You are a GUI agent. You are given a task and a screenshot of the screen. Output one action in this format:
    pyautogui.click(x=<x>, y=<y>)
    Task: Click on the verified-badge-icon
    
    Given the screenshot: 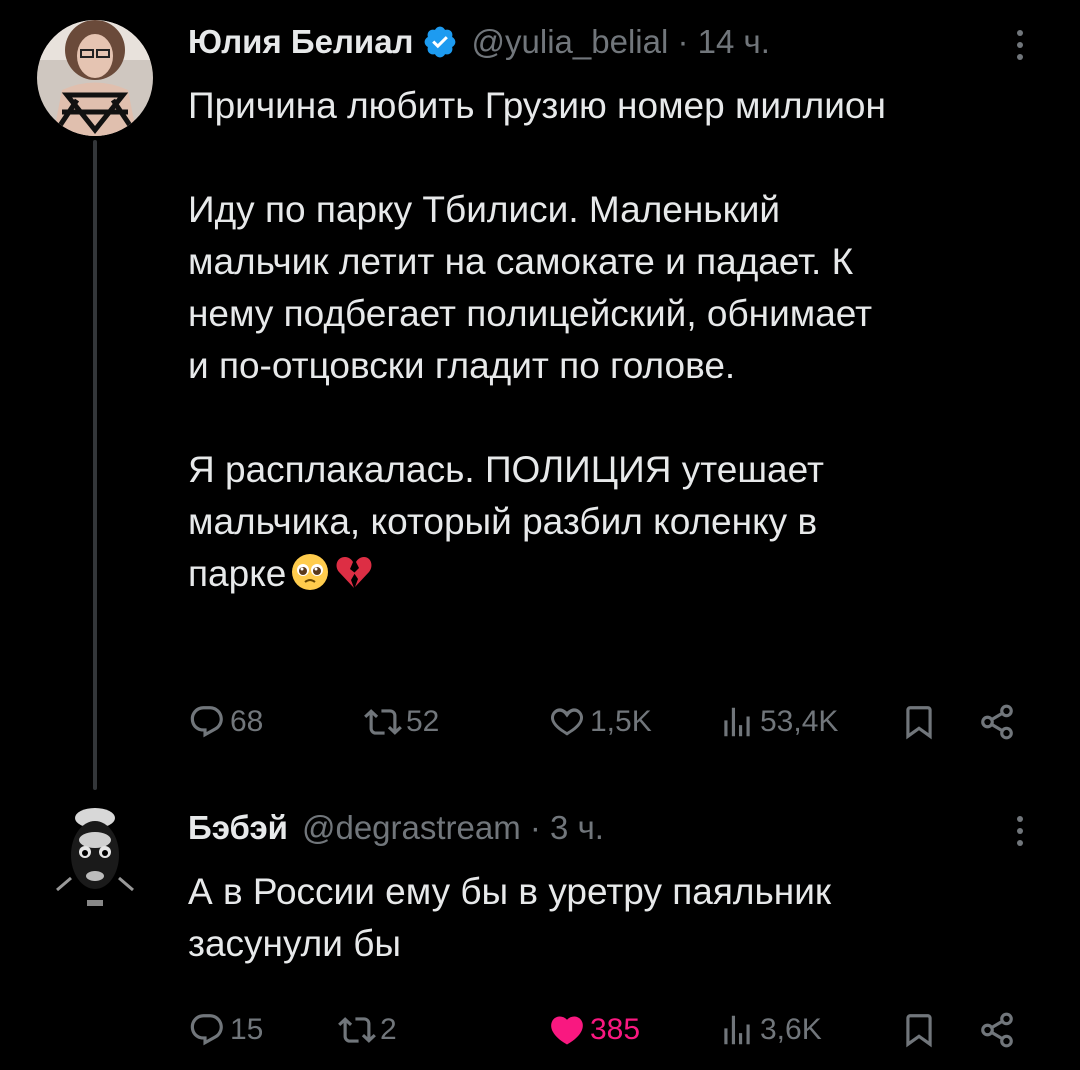 What is the action you would take?
    pyautogui.click(x=440, y=42)
    